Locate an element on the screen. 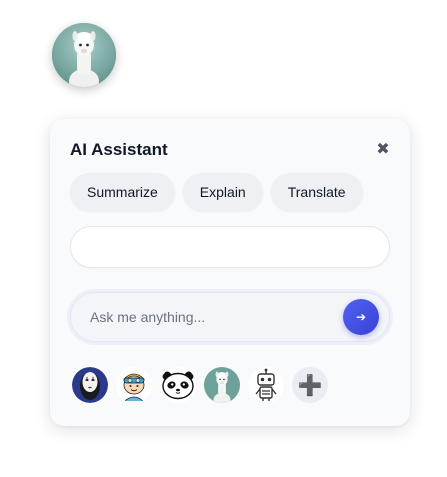  avatar-option-boy is located at coordinates (134, 385).